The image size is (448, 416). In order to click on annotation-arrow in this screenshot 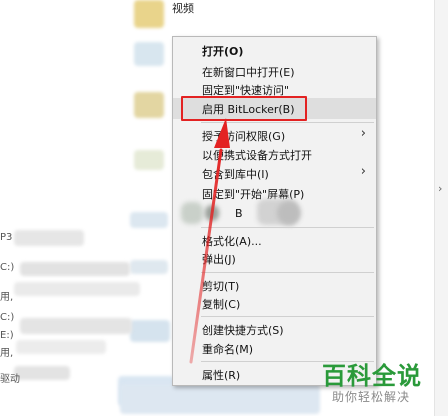, I will do `click(209, 241)`.